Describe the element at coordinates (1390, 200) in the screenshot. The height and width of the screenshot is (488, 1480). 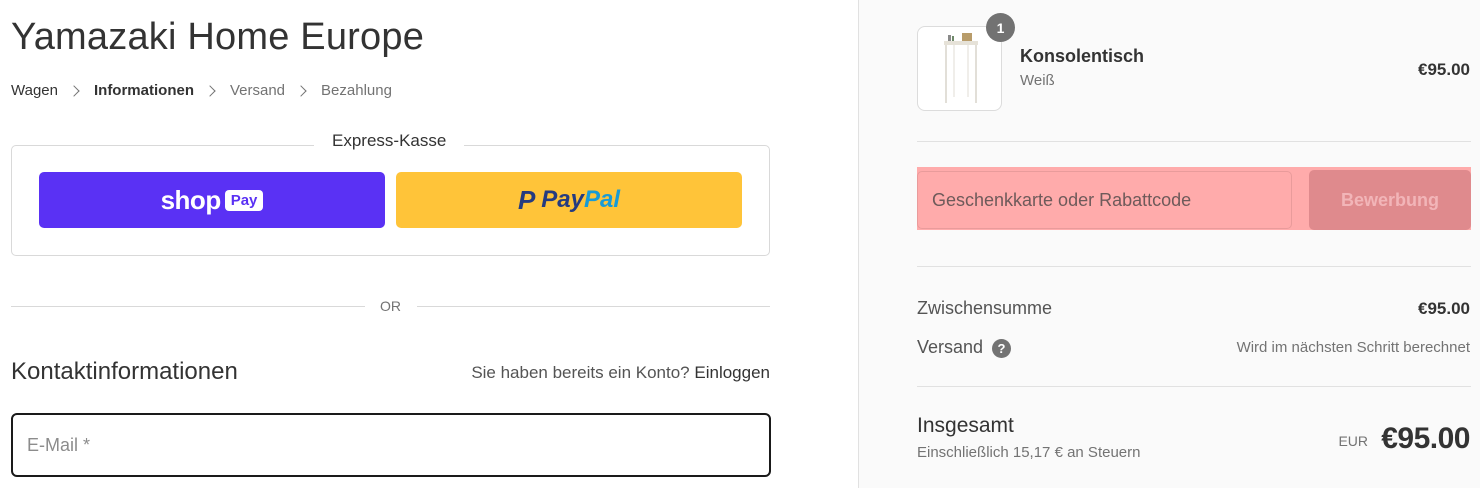
I see `apply-discount-button: Bewerbung` at that location.